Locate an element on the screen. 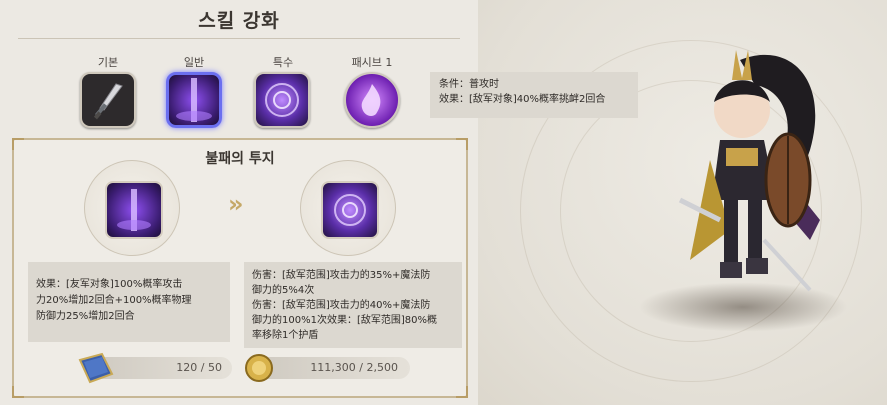 The height and width of the screenshot is (405, 887). tab-label-passive: 패시브 1 is located at coordinates (372, 62).